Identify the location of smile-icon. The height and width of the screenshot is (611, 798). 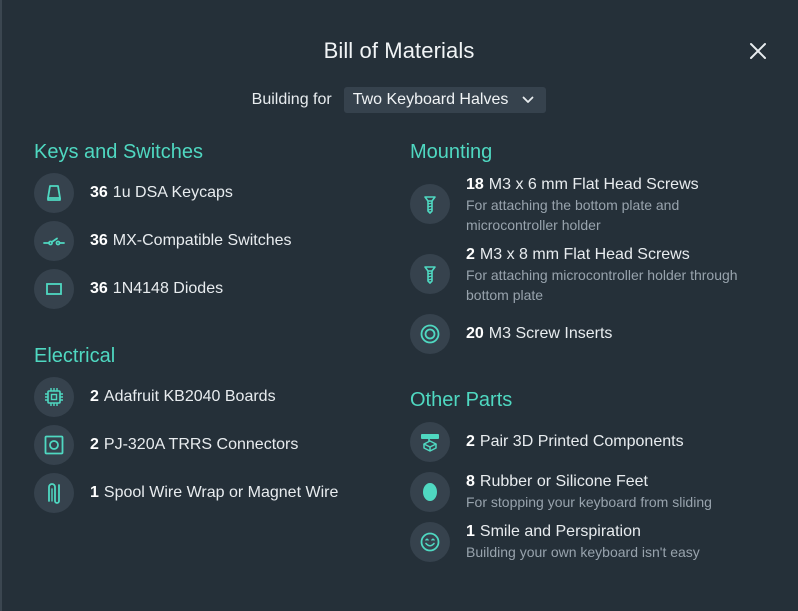
(430, 542).